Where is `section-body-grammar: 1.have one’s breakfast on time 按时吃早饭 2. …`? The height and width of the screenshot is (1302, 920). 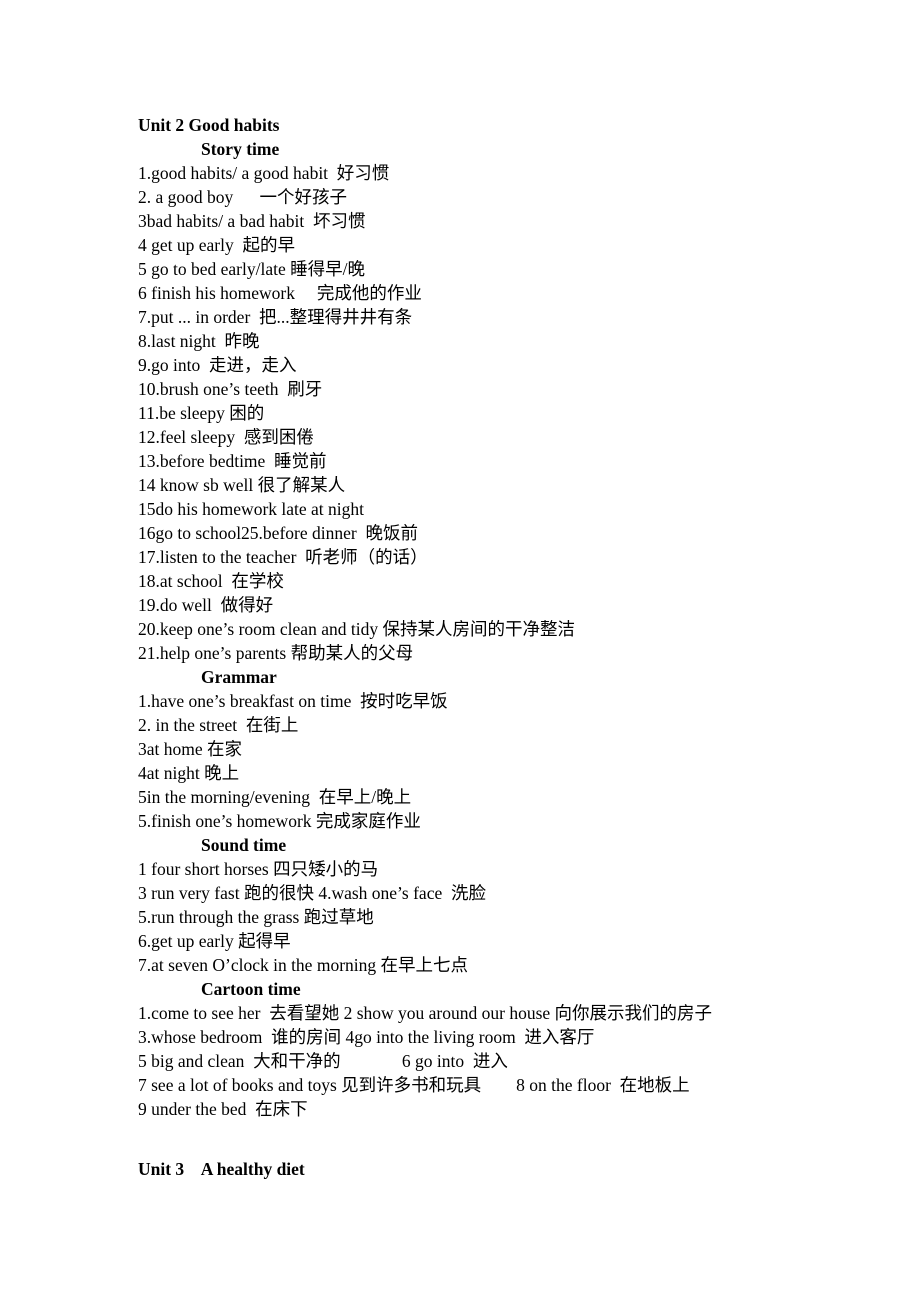
section-body-grammar: 1.have one’s breakfast on time 按时吃早饭 2. … is located at coordinates (529, 761).